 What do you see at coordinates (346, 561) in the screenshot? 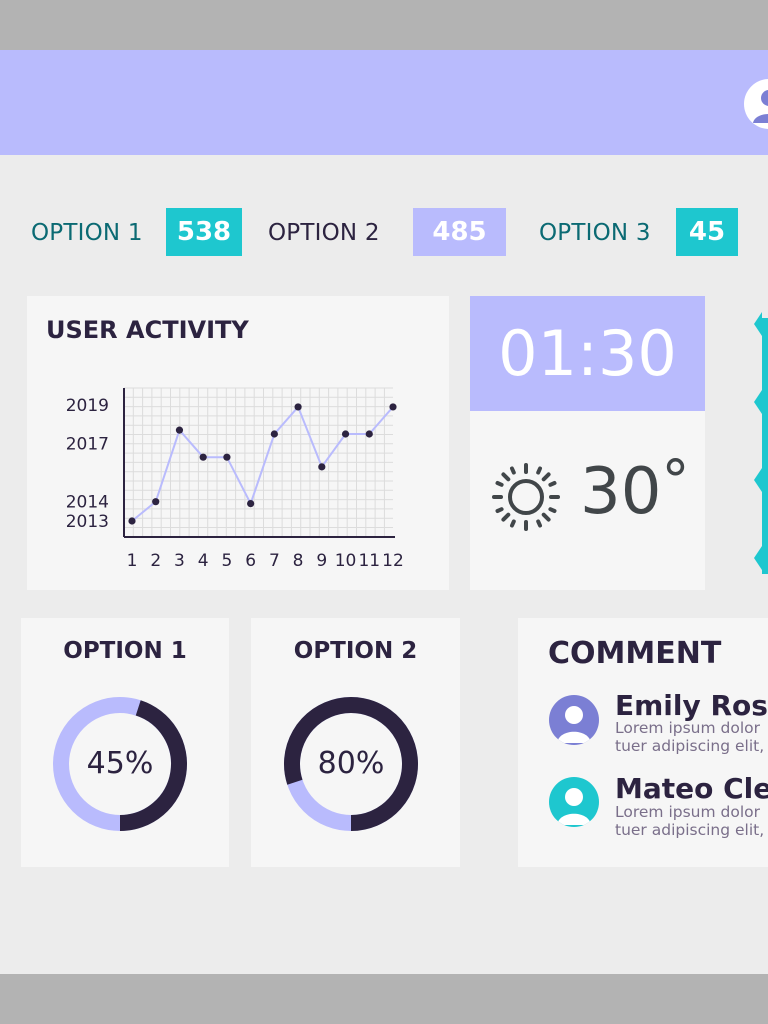
I see `x-tick-label: 10` at bounding box center [346, 561].